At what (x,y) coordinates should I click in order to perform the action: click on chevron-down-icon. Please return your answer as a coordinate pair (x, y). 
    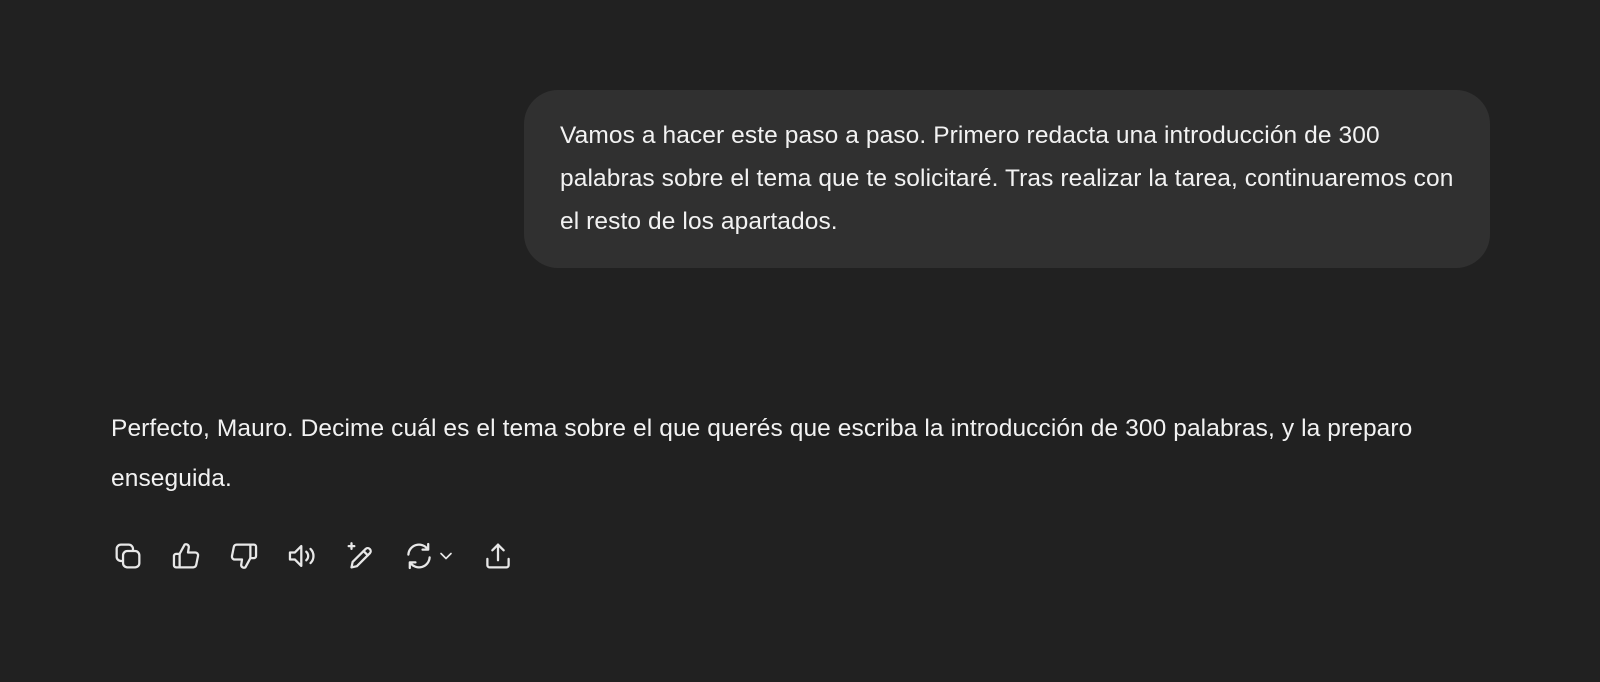
    Looking at the image, I should click on (446, 556).